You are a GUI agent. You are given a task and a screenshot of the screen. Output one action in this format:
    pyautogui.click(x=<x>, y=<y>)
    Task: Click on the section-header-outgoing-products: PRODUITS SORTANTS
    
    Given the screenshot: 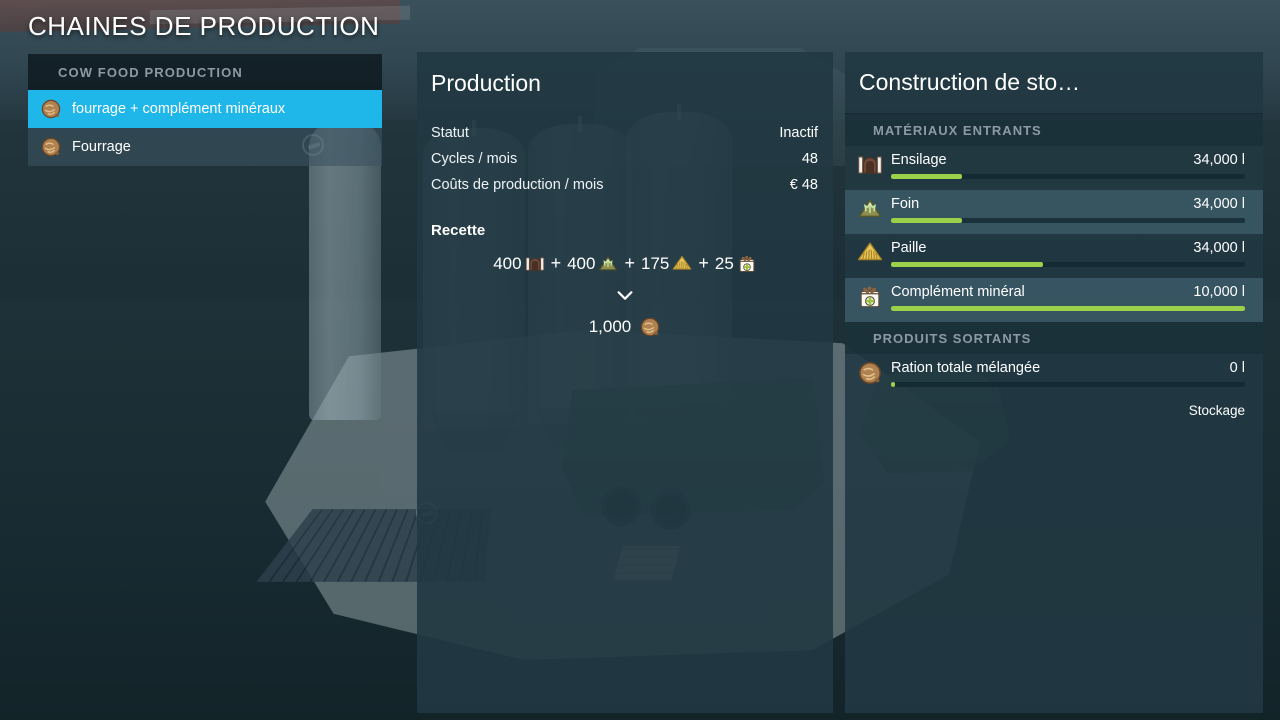 What is the action you would take?
    pyautogui.click(x=1054, y=338)
    